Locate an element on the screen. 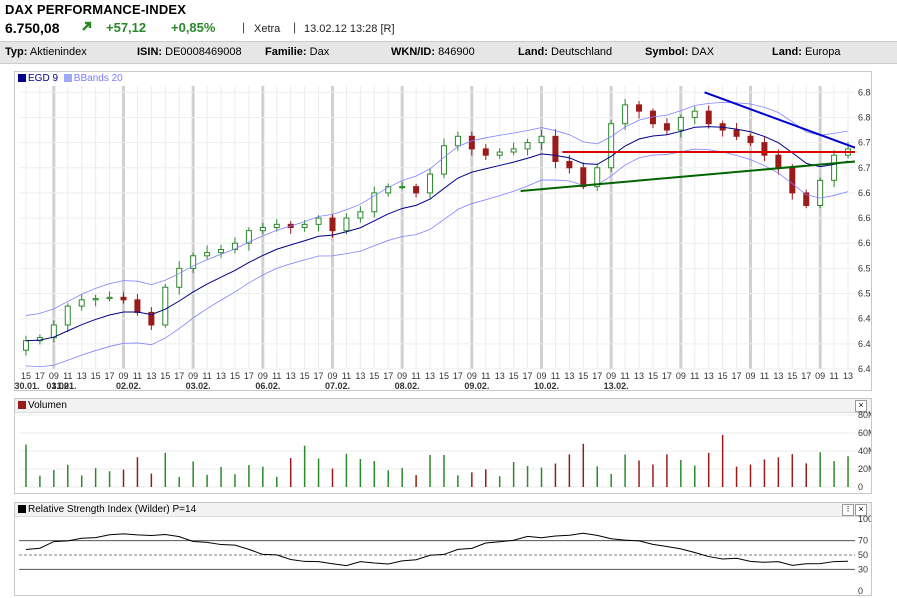 The height and width of the screenshot is (598, 897). y-tick-label: 6.600 is located at coordinates (864, 243).